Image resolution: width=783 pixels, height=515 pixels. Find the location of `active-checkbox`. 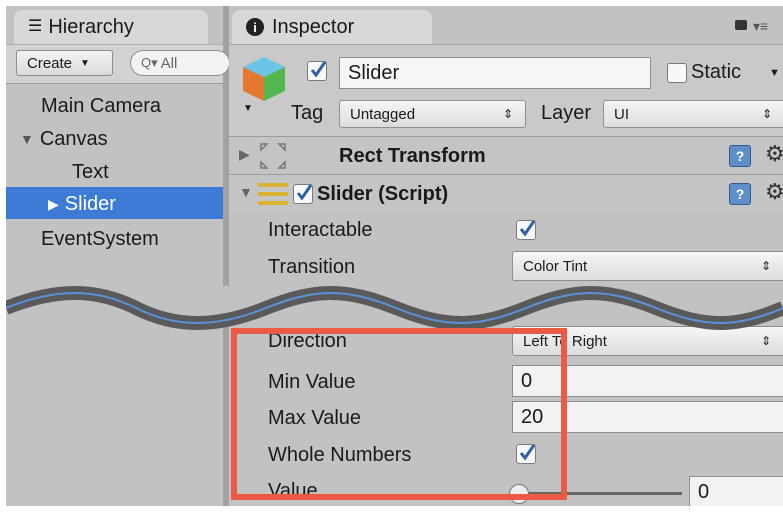

active-checkbox is located at coordinates (317, 71).